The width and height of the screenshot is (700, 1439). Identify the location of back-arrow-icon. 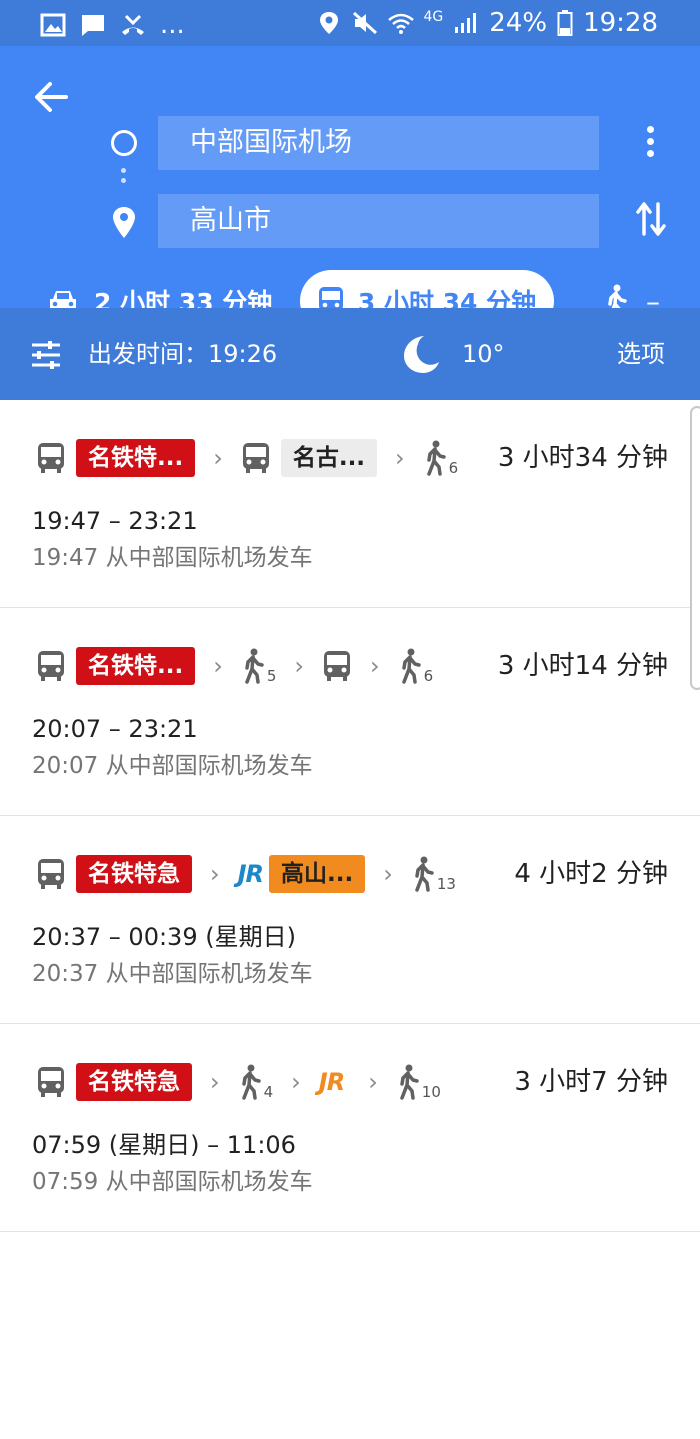
(51, 97).